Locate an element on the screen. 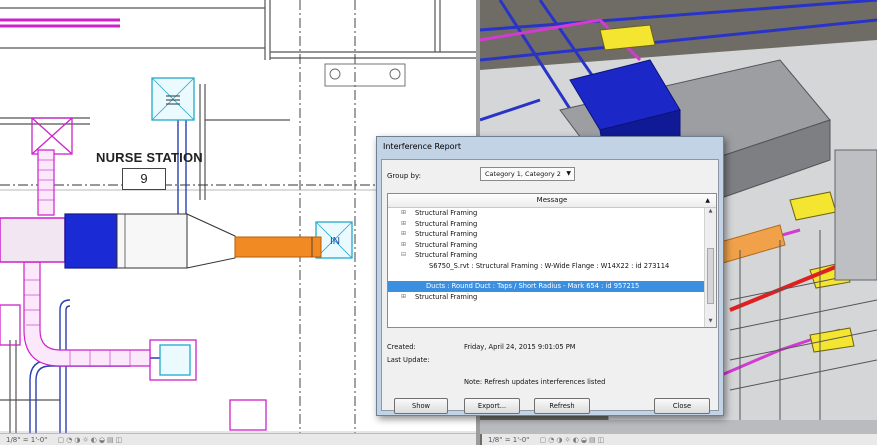  group-by-value: Category 1, Category 2 is located at coordinates (523, 174).